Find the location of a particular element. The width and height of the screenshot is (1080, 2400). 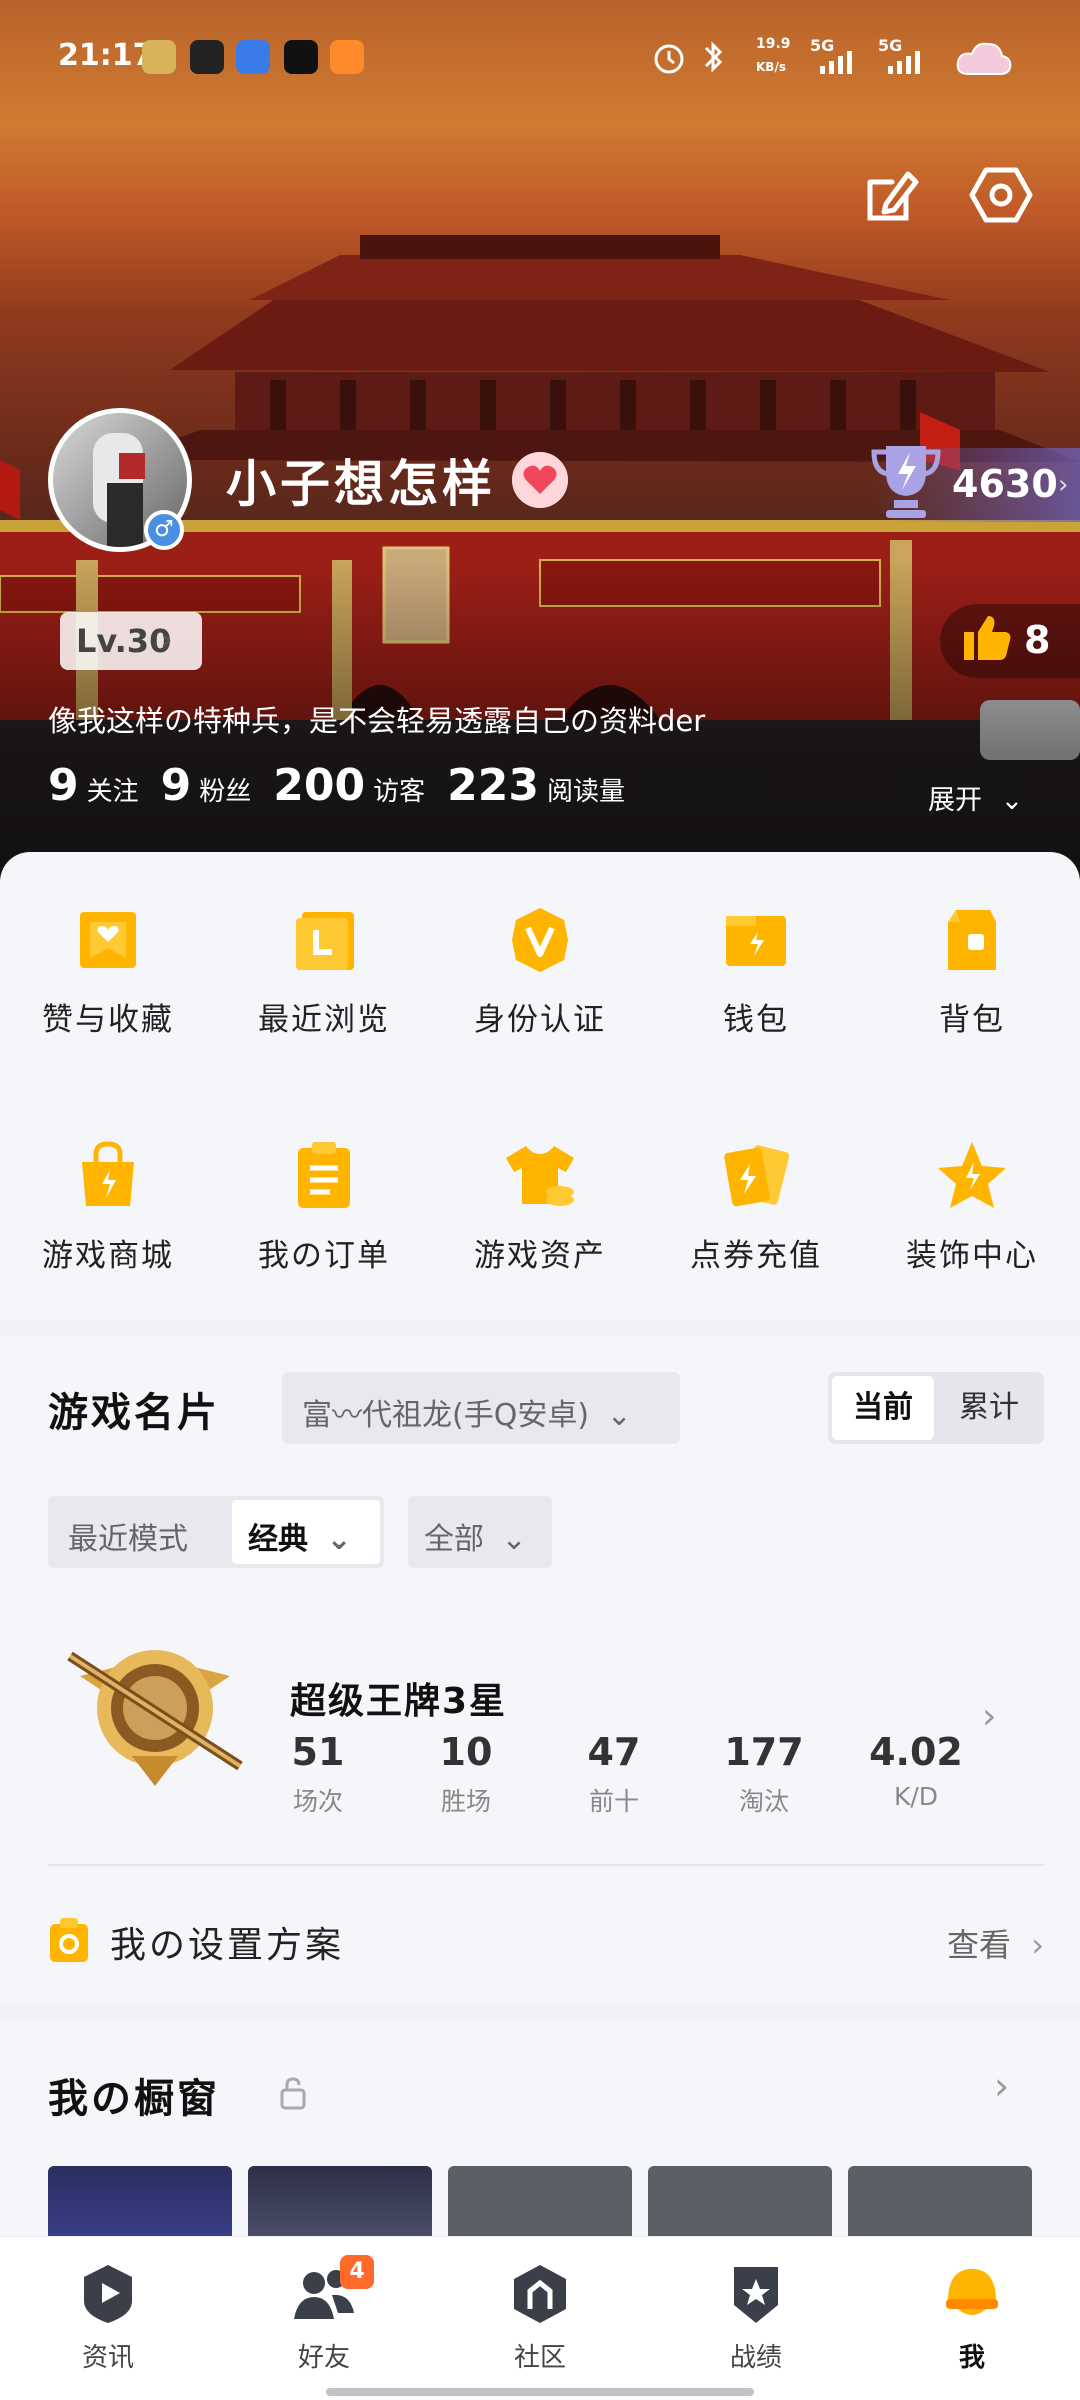

settings-button is located at coordinates (1001, 195).